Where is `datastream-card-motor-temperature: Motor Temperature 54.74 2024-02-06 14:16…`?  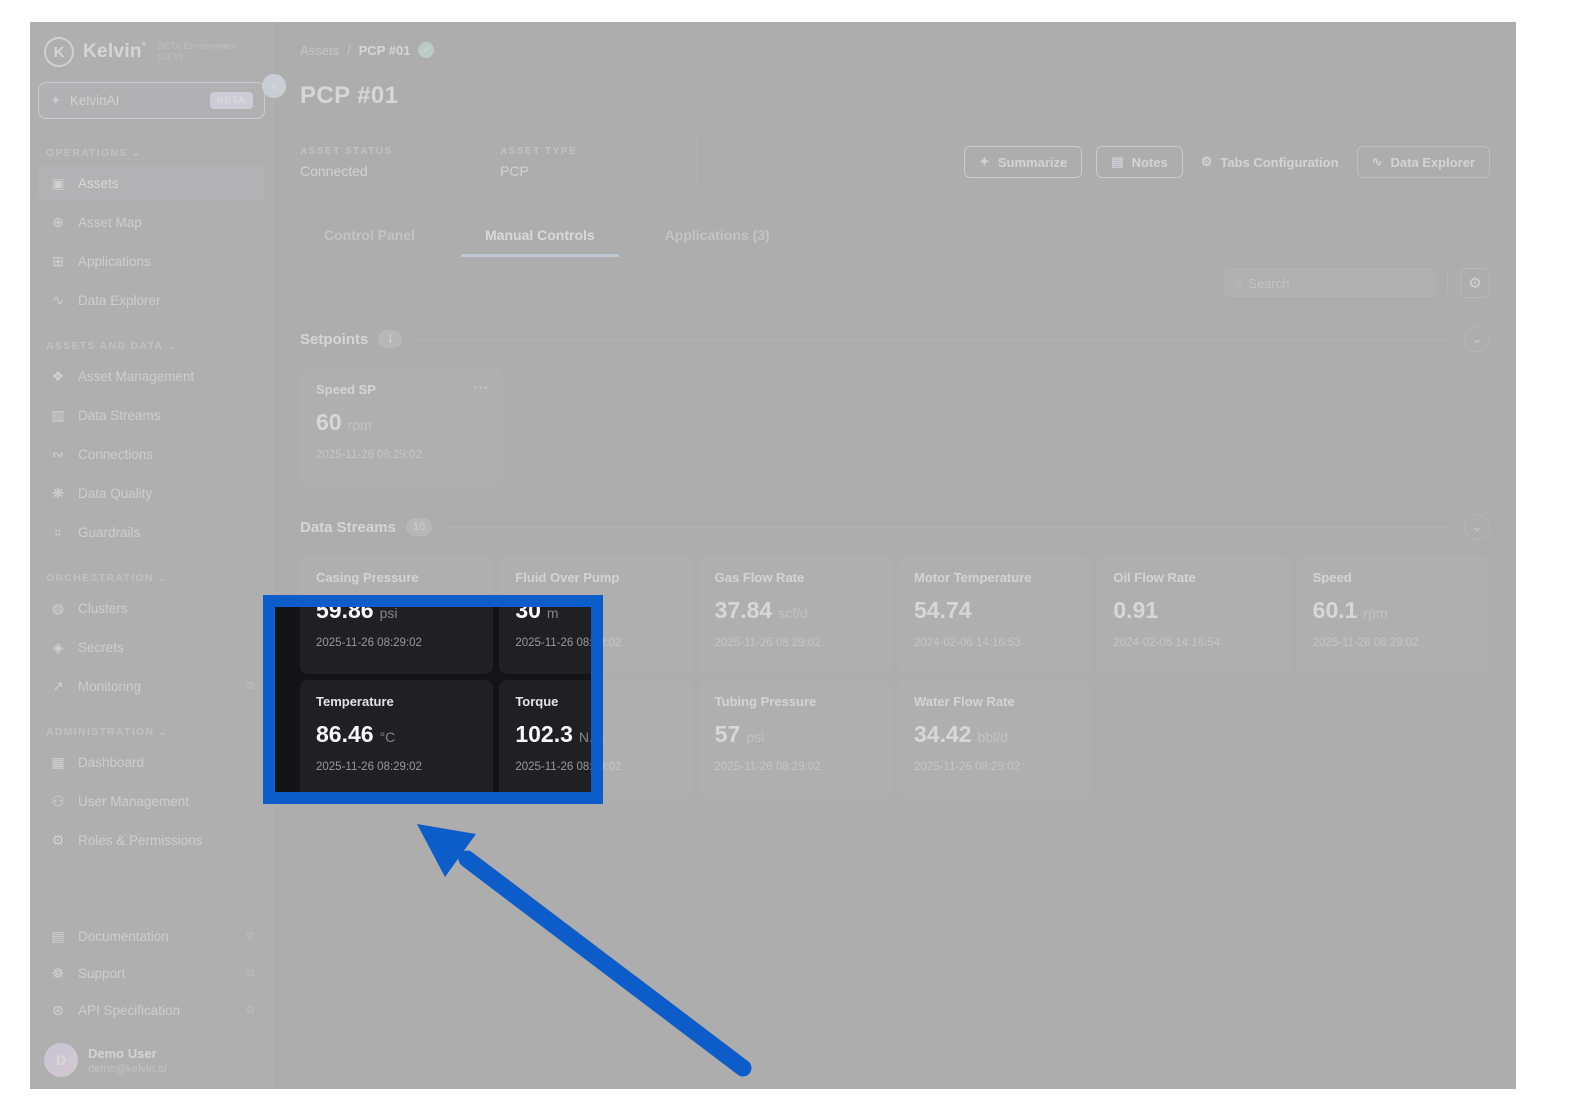 datastream-card-motor-temperature: Motor Temperature 54.74 2024-02-06 14:16… is located at coordinates (994, 615).